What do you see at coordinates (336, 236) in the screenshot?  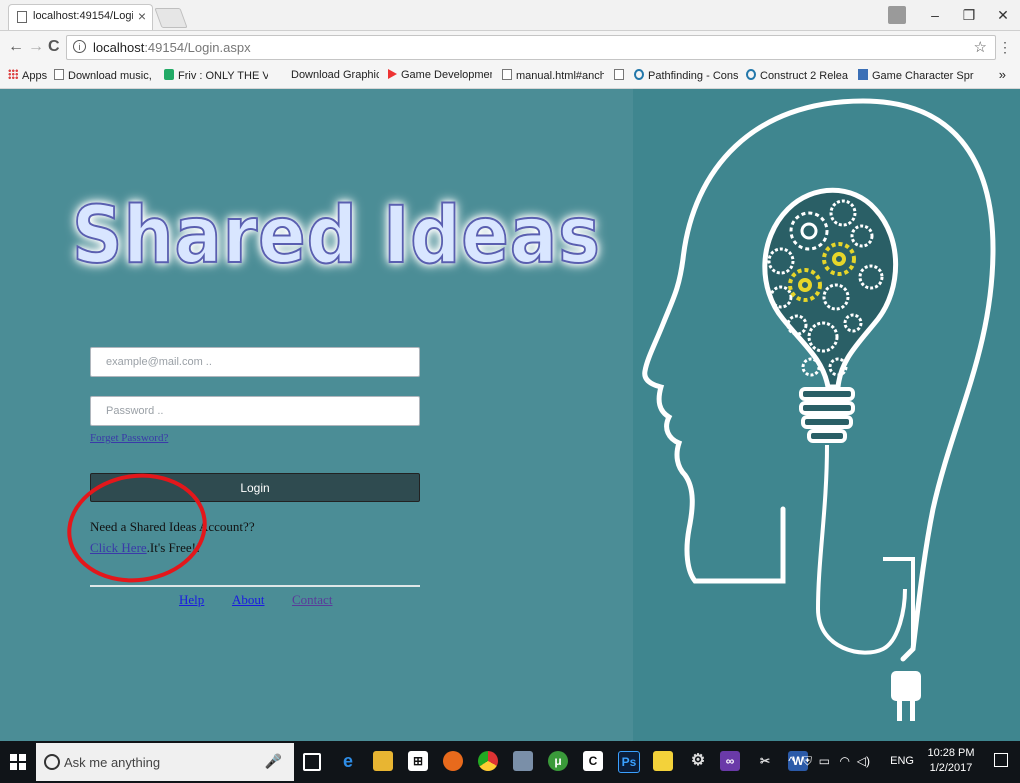 I see `site-logo: Shared Ideas` at bounding box center [336, 236].